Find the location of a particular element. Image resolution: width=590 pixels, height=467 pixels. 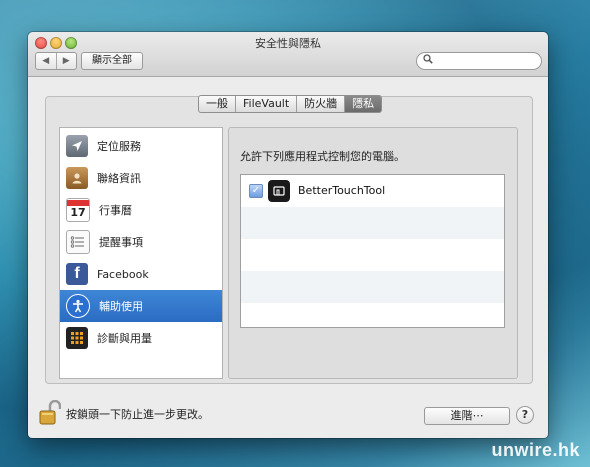

tab-bar: 一般 FileVault 防火牆 隱私 is located at coordinates (290, 104).